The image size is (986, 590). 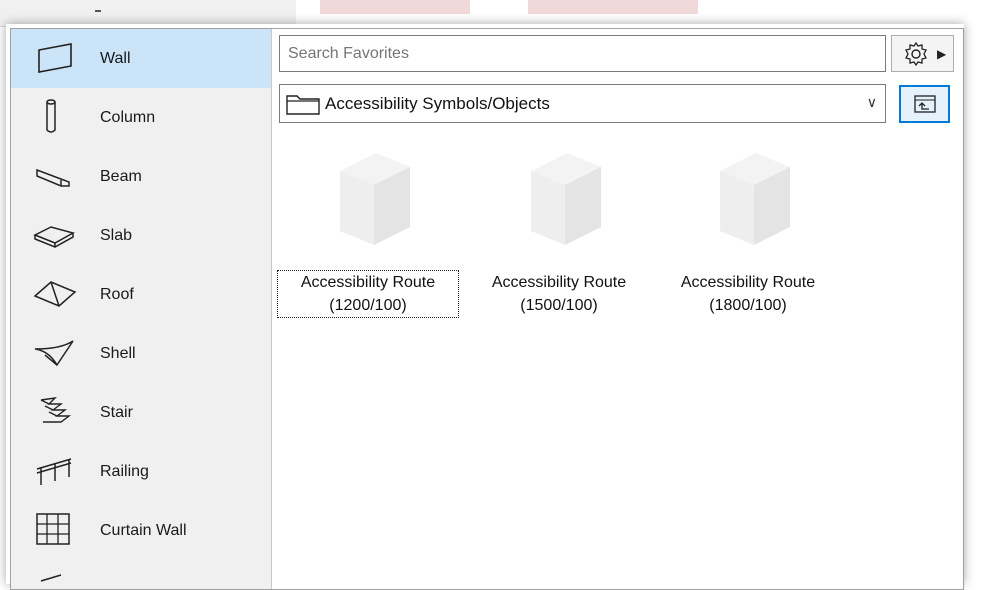 I want to click on object-item: Accessibility Route (1200/100), so click(x=368, y=234).